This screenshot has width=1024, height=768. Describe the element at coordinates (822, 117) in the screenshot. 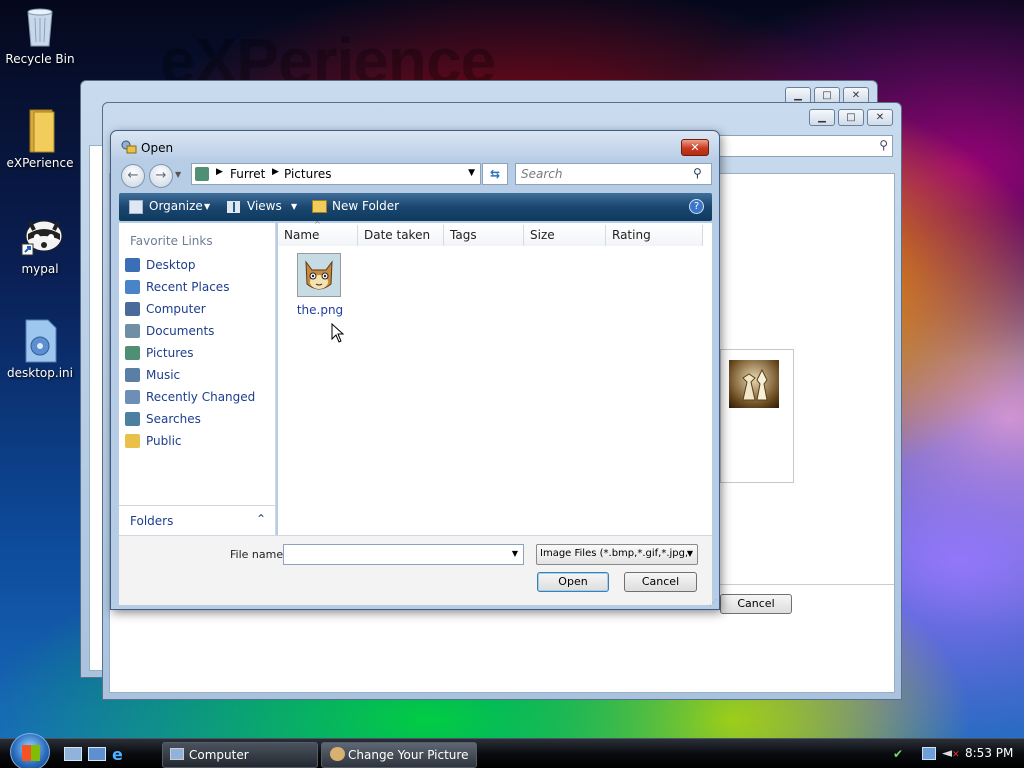

I see `minimize-button: ▁` at that location.